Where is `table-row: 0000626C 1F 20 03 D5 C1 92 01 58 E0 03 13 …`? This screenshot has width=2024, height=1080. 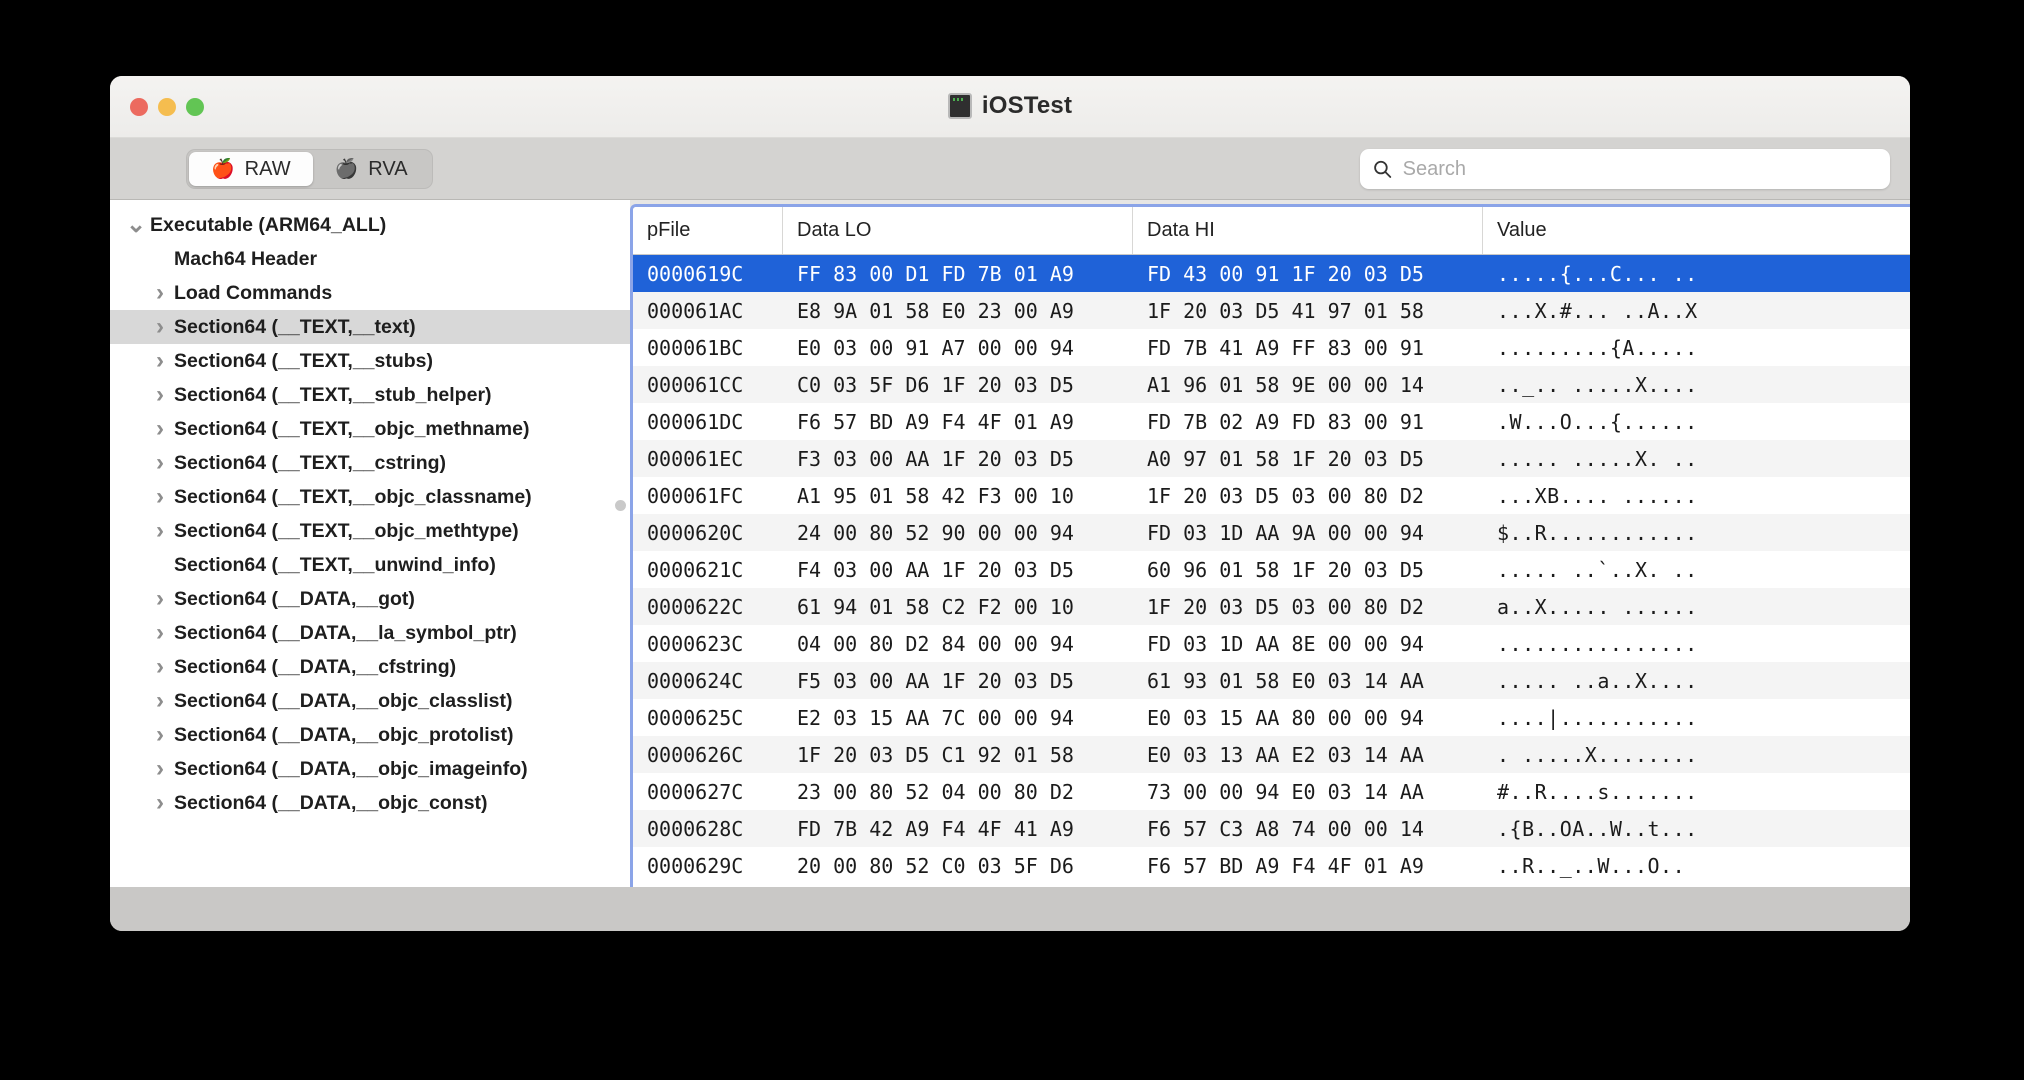 table-row: 0000626C 1F 20 03 D5 C1 92 01 58 E0 03 13 … is located at coordinates (1271, 754).